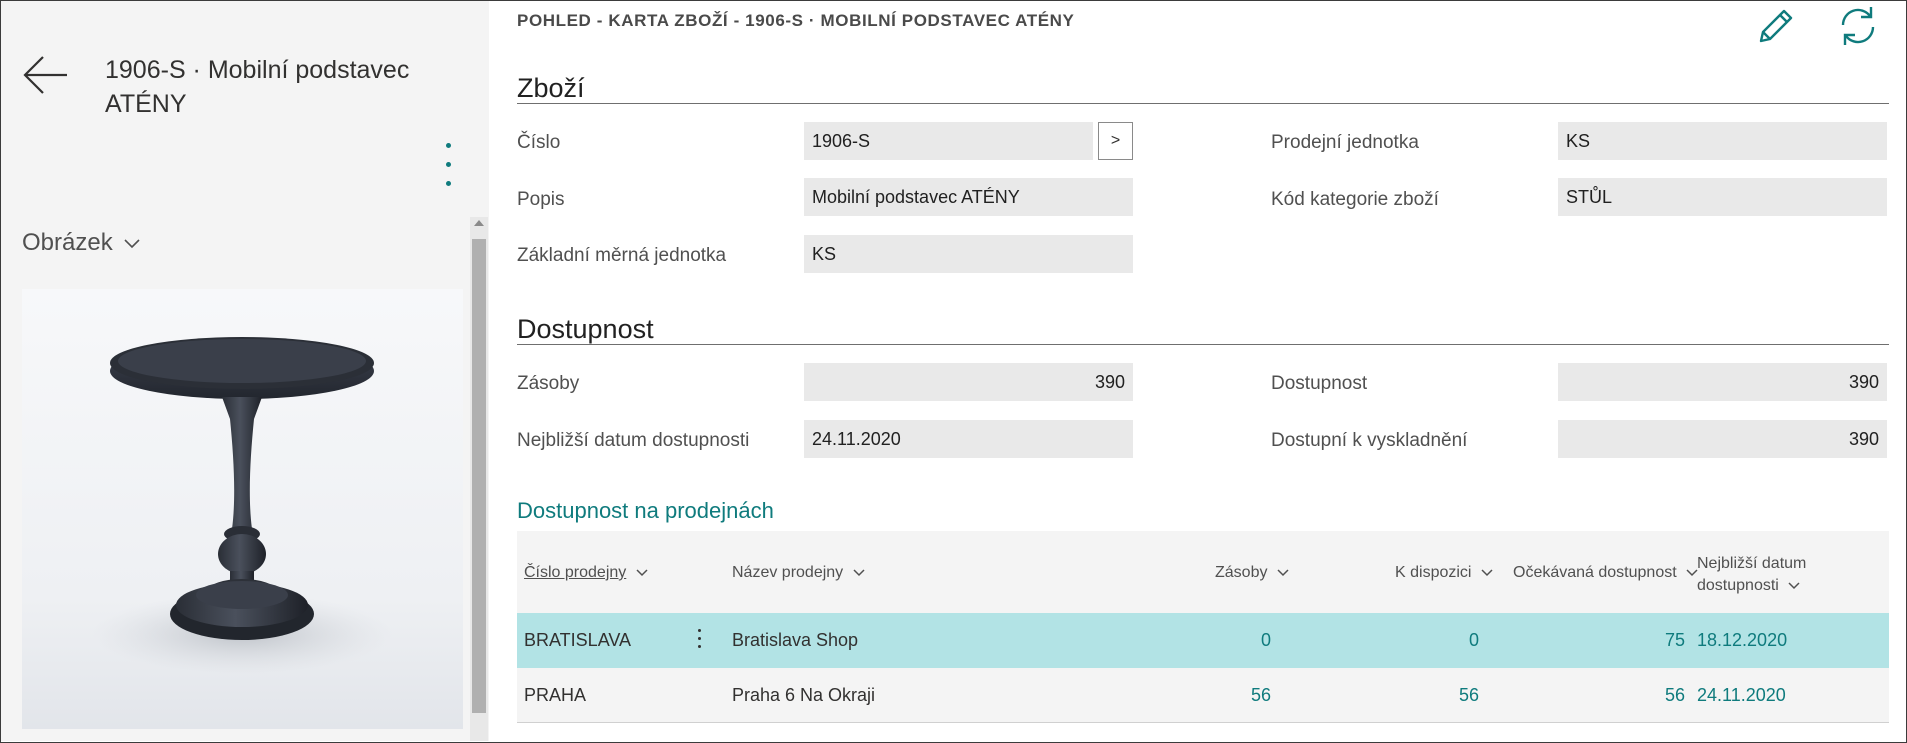 This screenshot has height=743, width=1907. I want to click on description-field: Mobilní podstavec ATÉNY, so click(968, 197).